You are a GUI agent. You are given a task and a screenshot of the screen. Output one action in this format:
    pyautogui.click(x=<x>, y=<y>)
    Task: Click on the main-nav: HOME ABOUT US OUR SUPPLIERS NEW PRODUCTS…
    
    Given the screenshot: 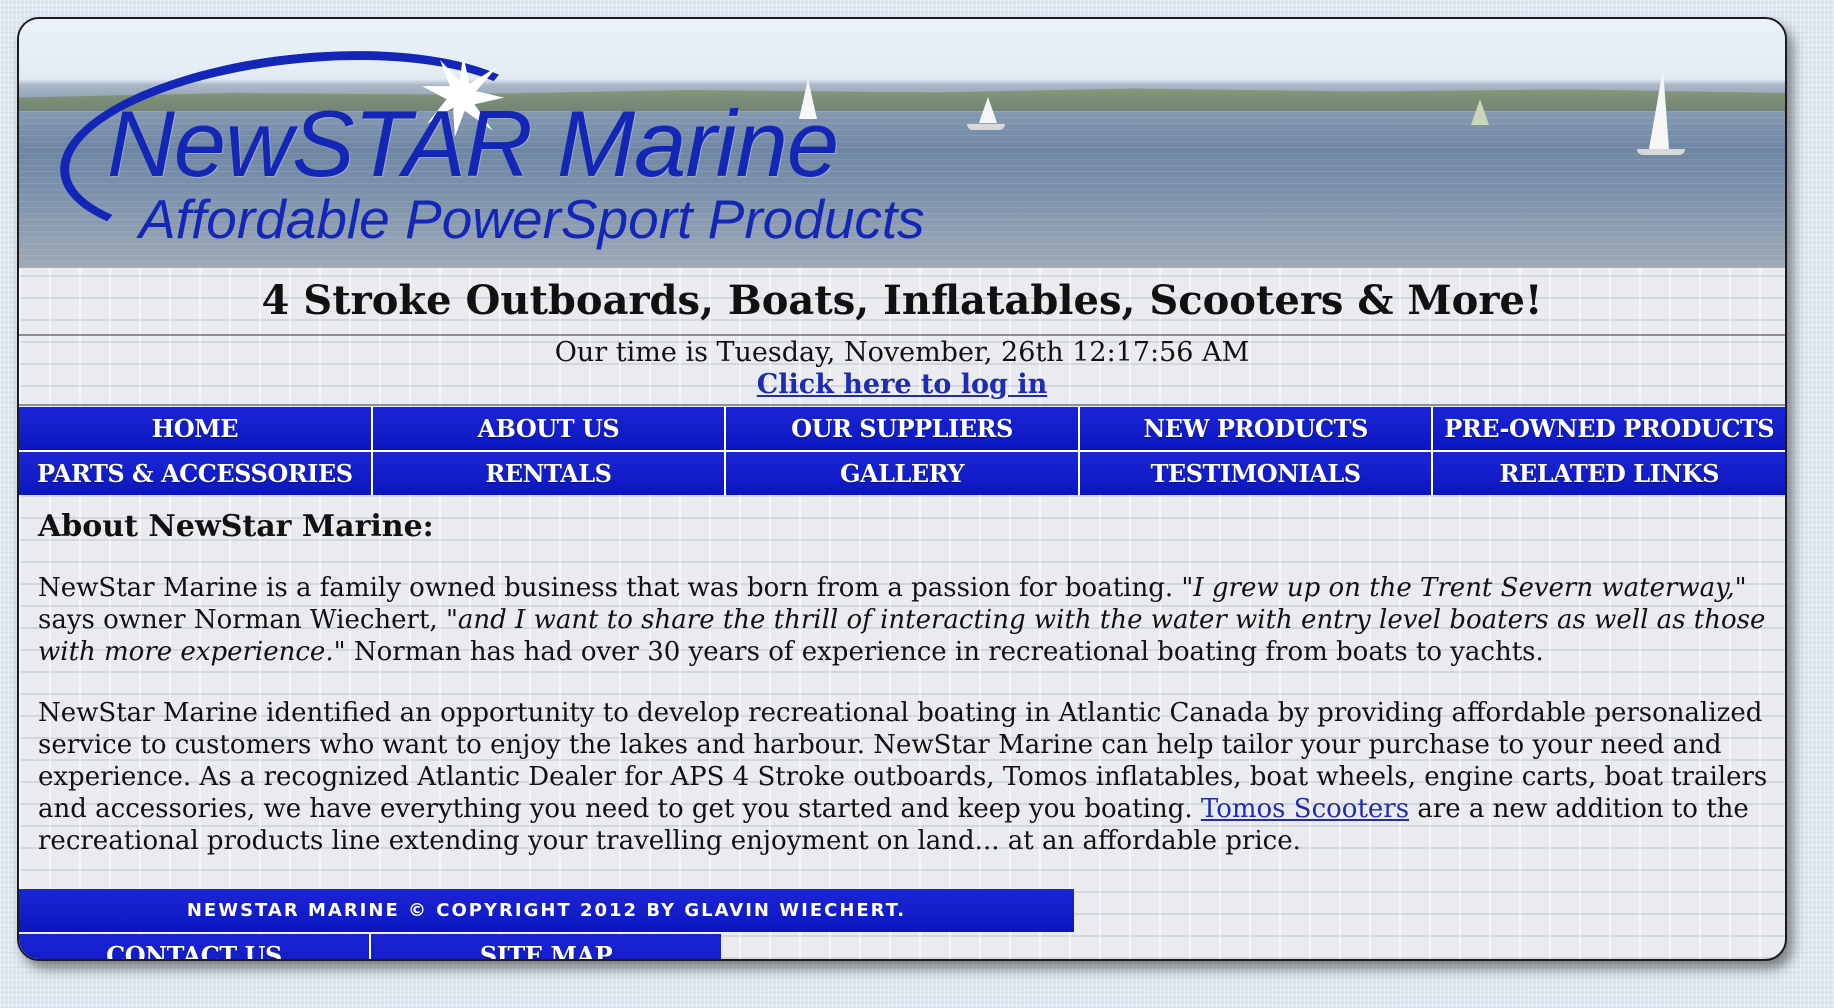 What is the action you would take?
    pyautogui.click(x=902, y=451)
    